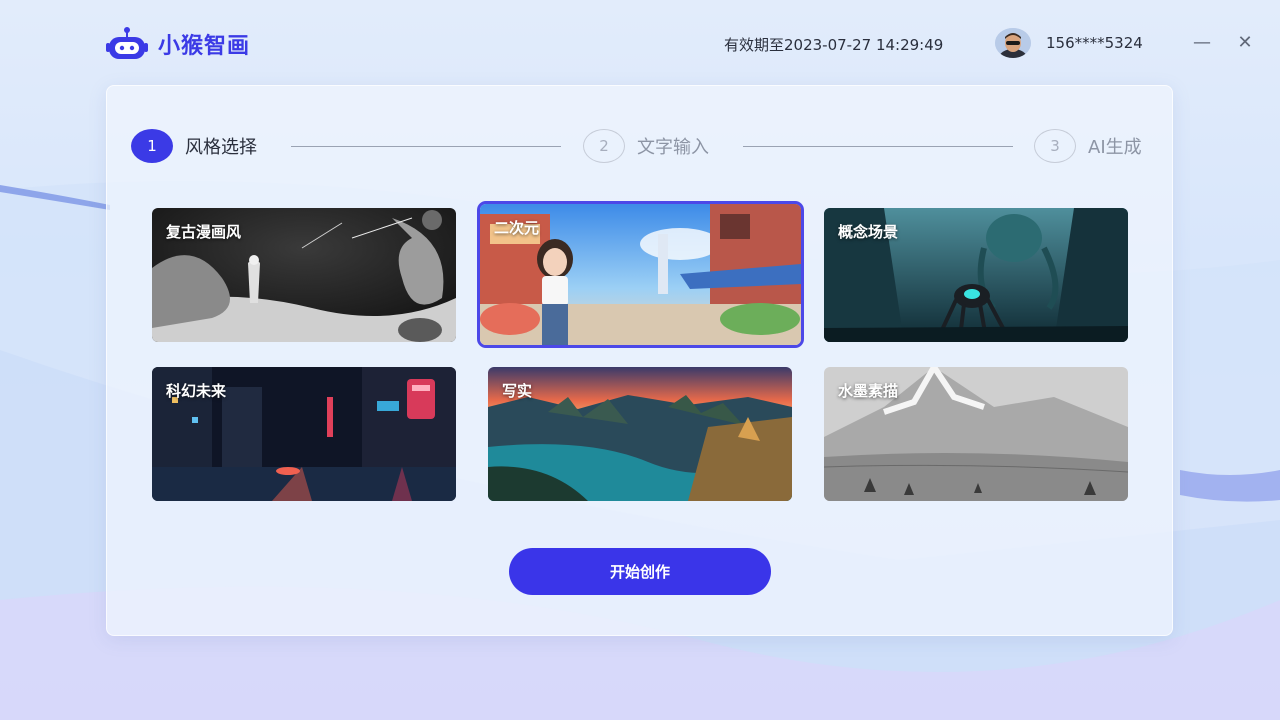 The width and height of the screenshot is (1280, 720). I want to click on style-card-realistic: 写实, so click(640, 434).